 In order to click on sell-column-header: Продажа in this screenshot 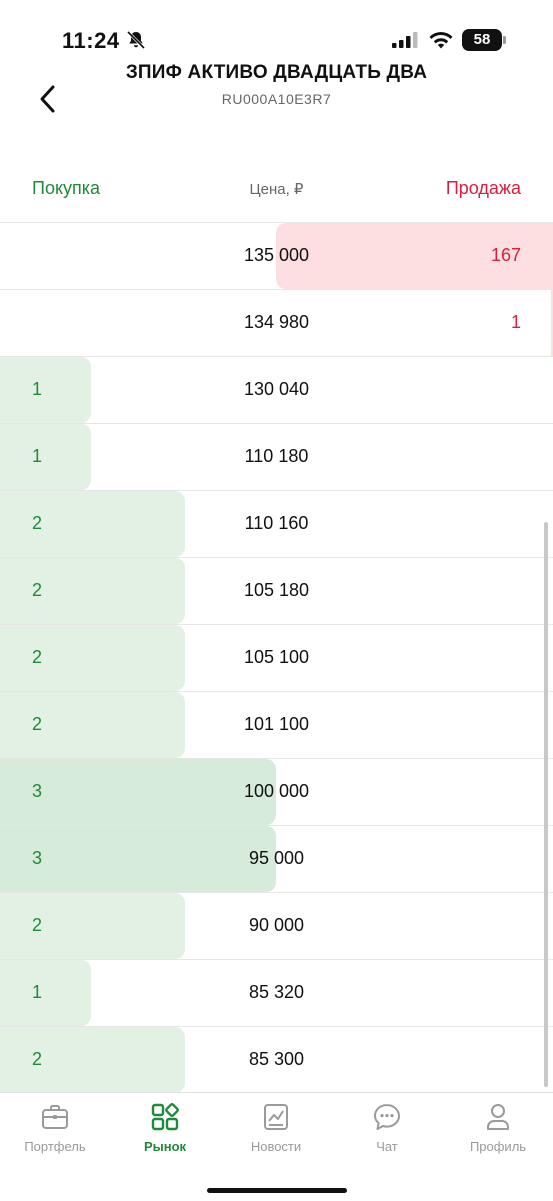, I will do `click(483, 188)`.